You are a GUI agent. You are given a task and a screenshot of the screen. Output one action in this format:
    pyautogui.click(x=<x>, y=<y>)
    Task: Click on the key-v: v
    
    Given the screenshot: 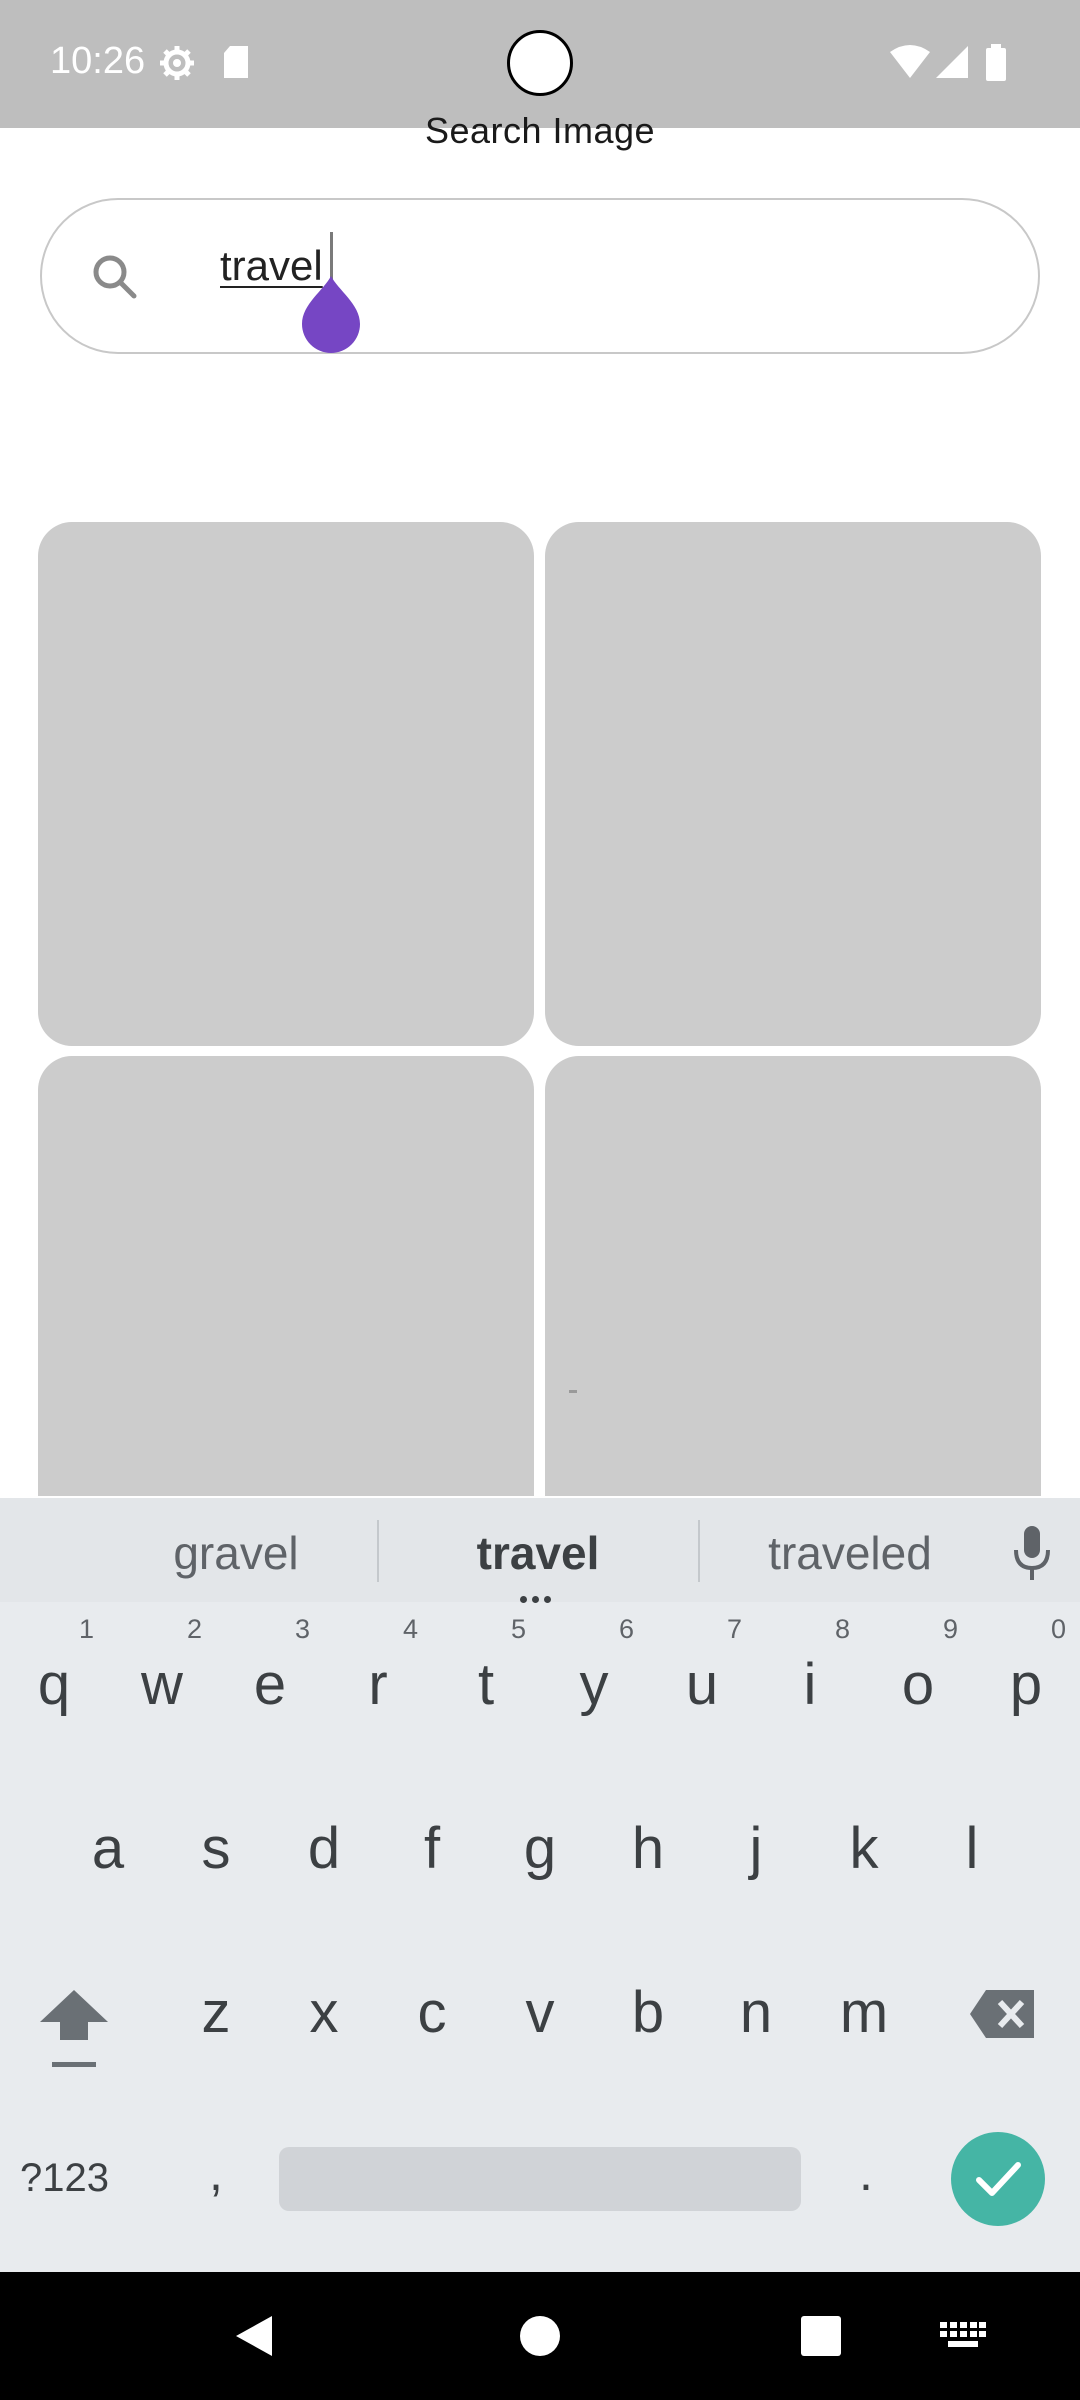 What is the action you would take?
    pyautogui.click(x=540, y=2013)
    